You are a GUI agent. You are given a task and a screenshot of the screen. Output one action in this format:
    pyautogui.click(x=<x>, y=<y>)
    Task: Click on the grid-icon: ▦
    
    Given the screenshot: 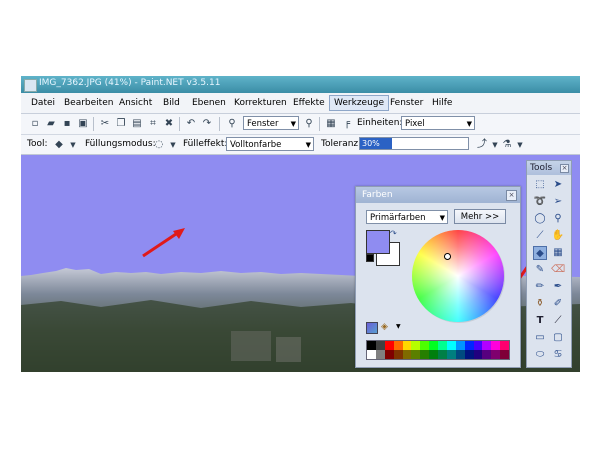 What is the action you would take?
    pyautogui.click(x=331, y=124)
    